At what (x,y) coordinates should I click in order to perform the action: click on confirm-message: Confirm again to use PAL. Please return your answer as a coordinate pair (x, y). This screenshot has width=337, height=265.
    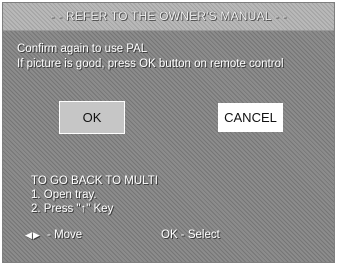
    Looking at the image, I should click on (82, 49).